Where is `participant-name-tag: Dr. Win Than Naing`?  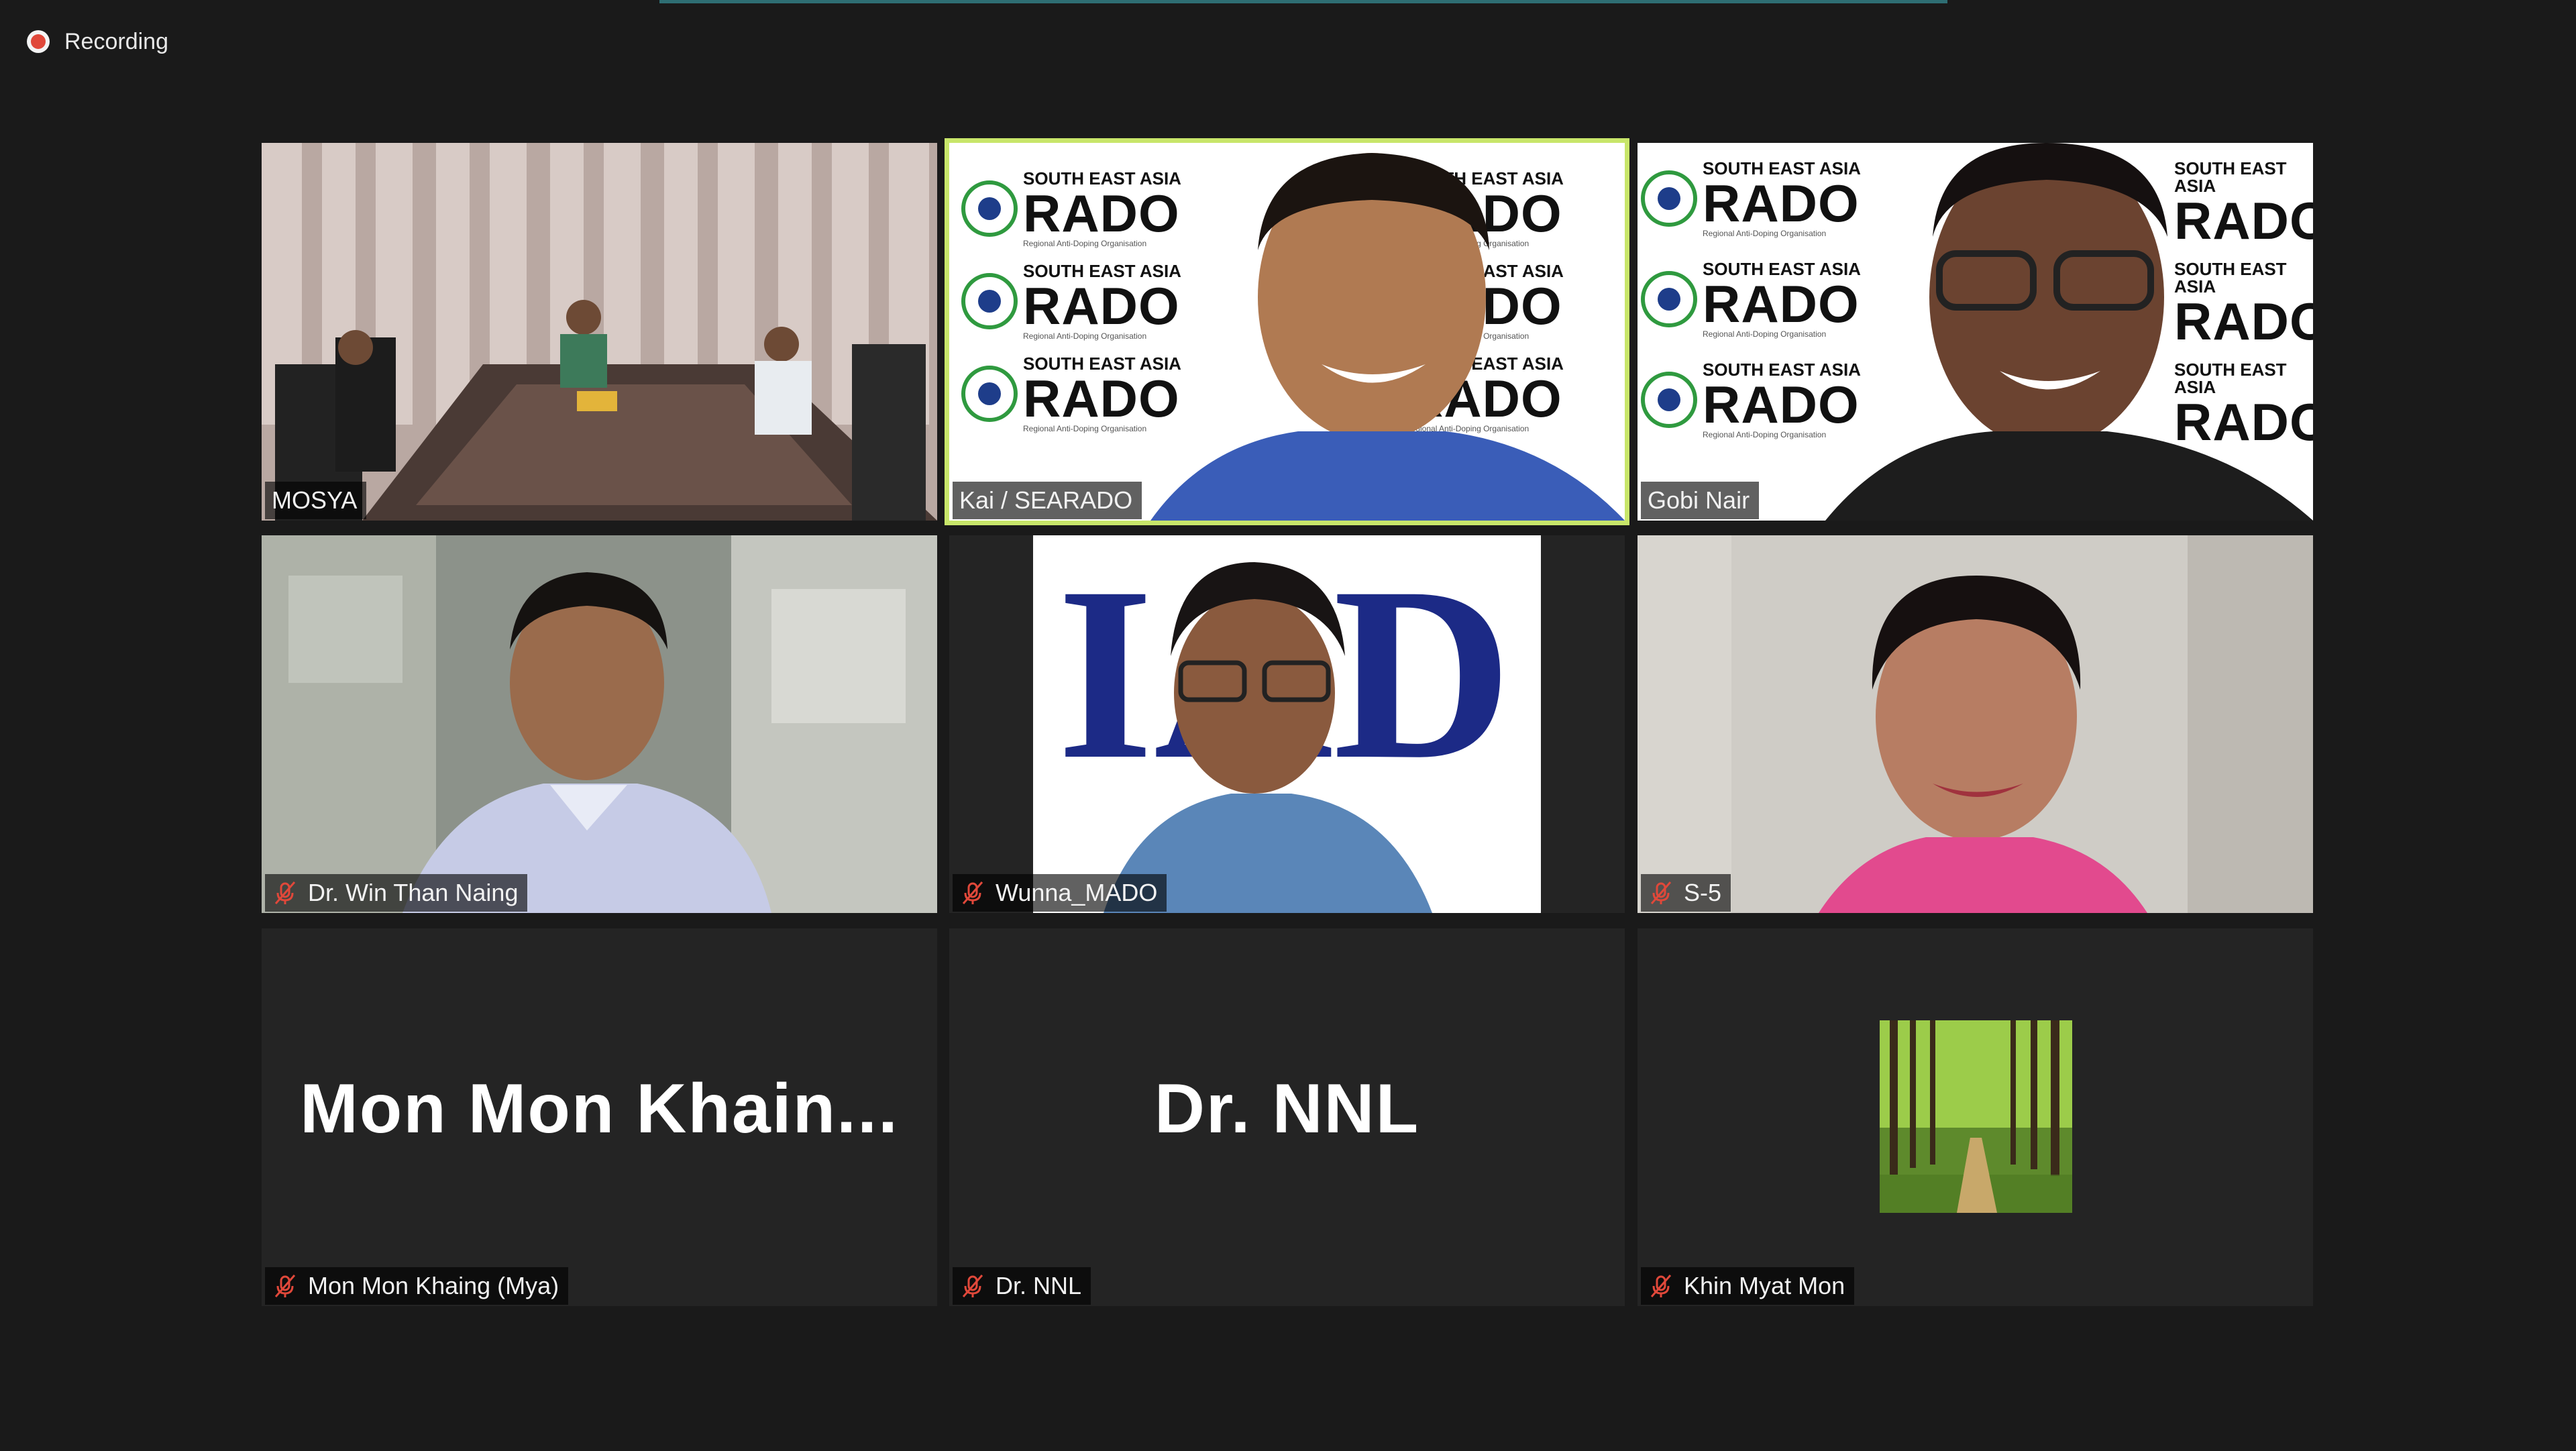 participant-name-tag: Dr. Win Than Naing is located at coordinates (396, 893).